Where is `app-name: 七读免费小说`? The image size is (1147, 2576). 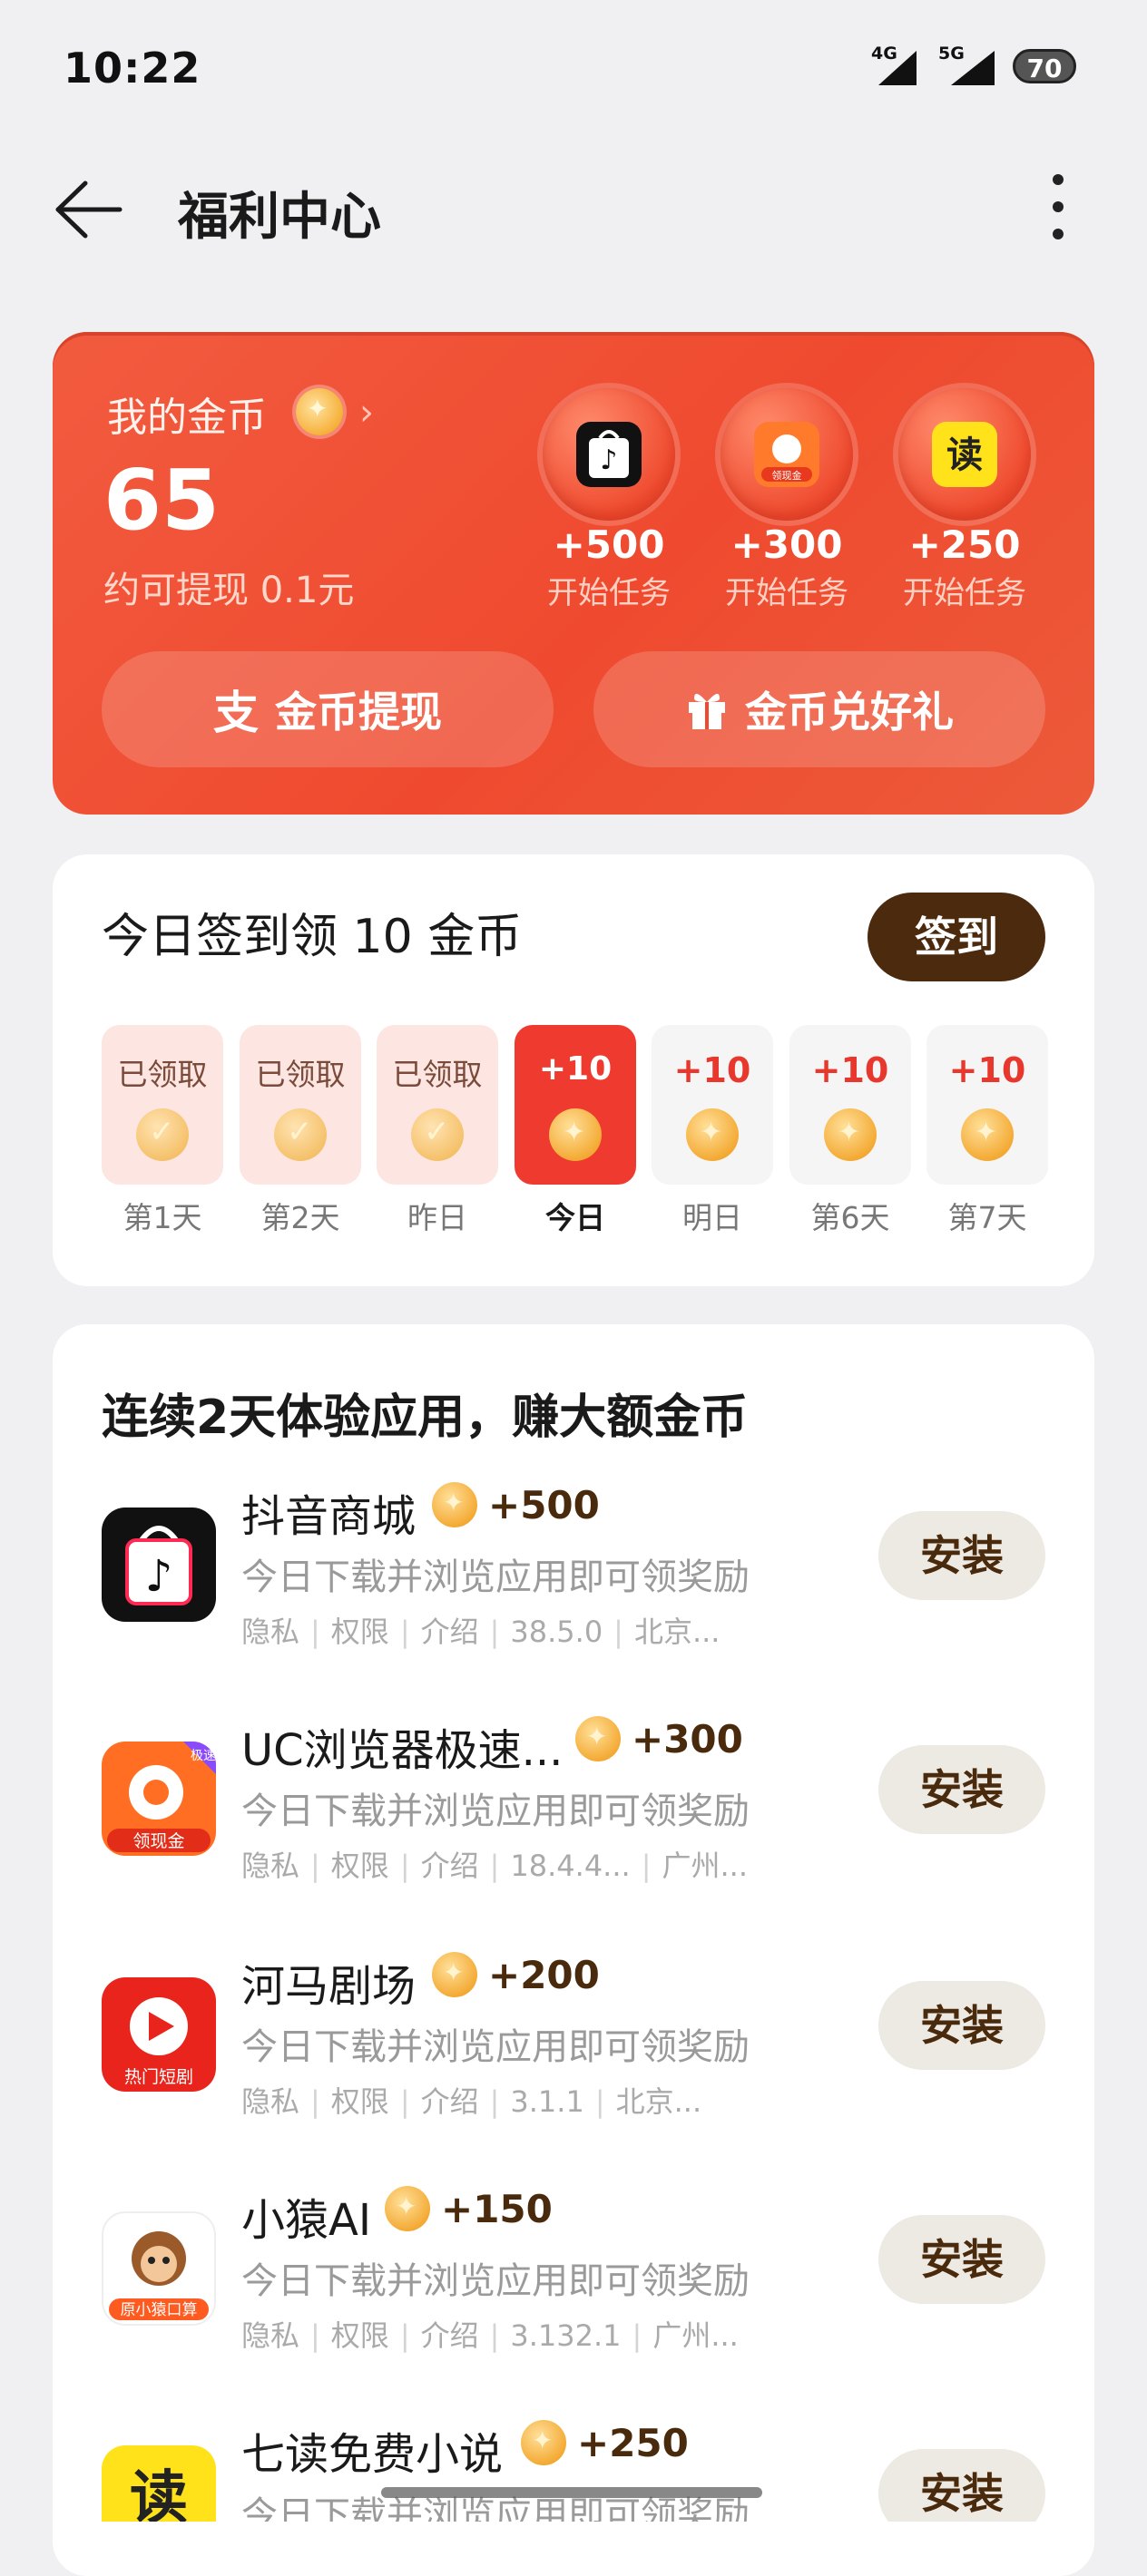 app-name: 七读免费小说 is located at coordinates (372, 2450).